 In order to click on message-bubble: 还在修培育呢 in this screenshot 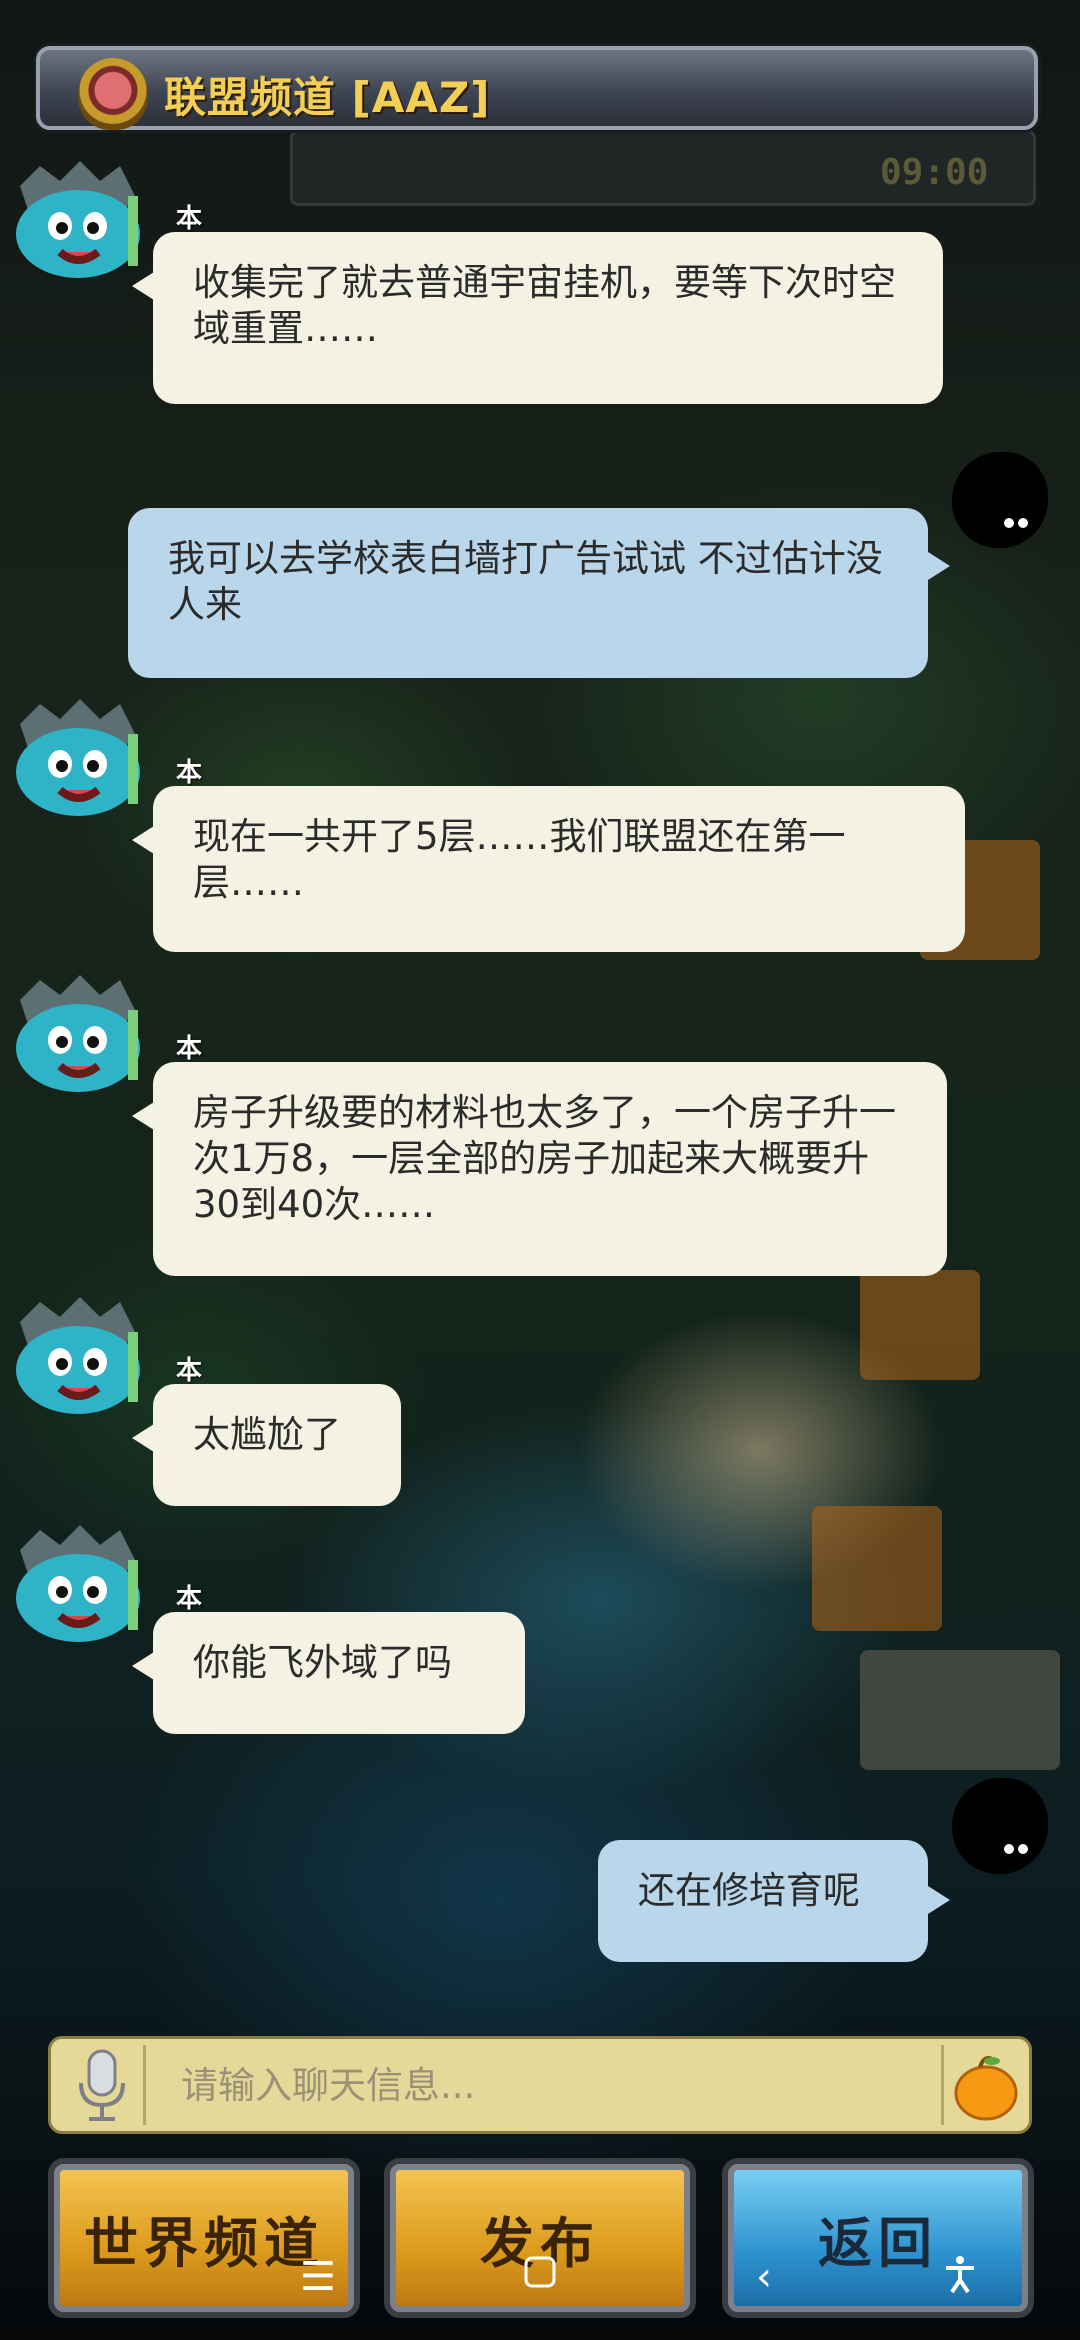, I will do `click(763, 1901)`.